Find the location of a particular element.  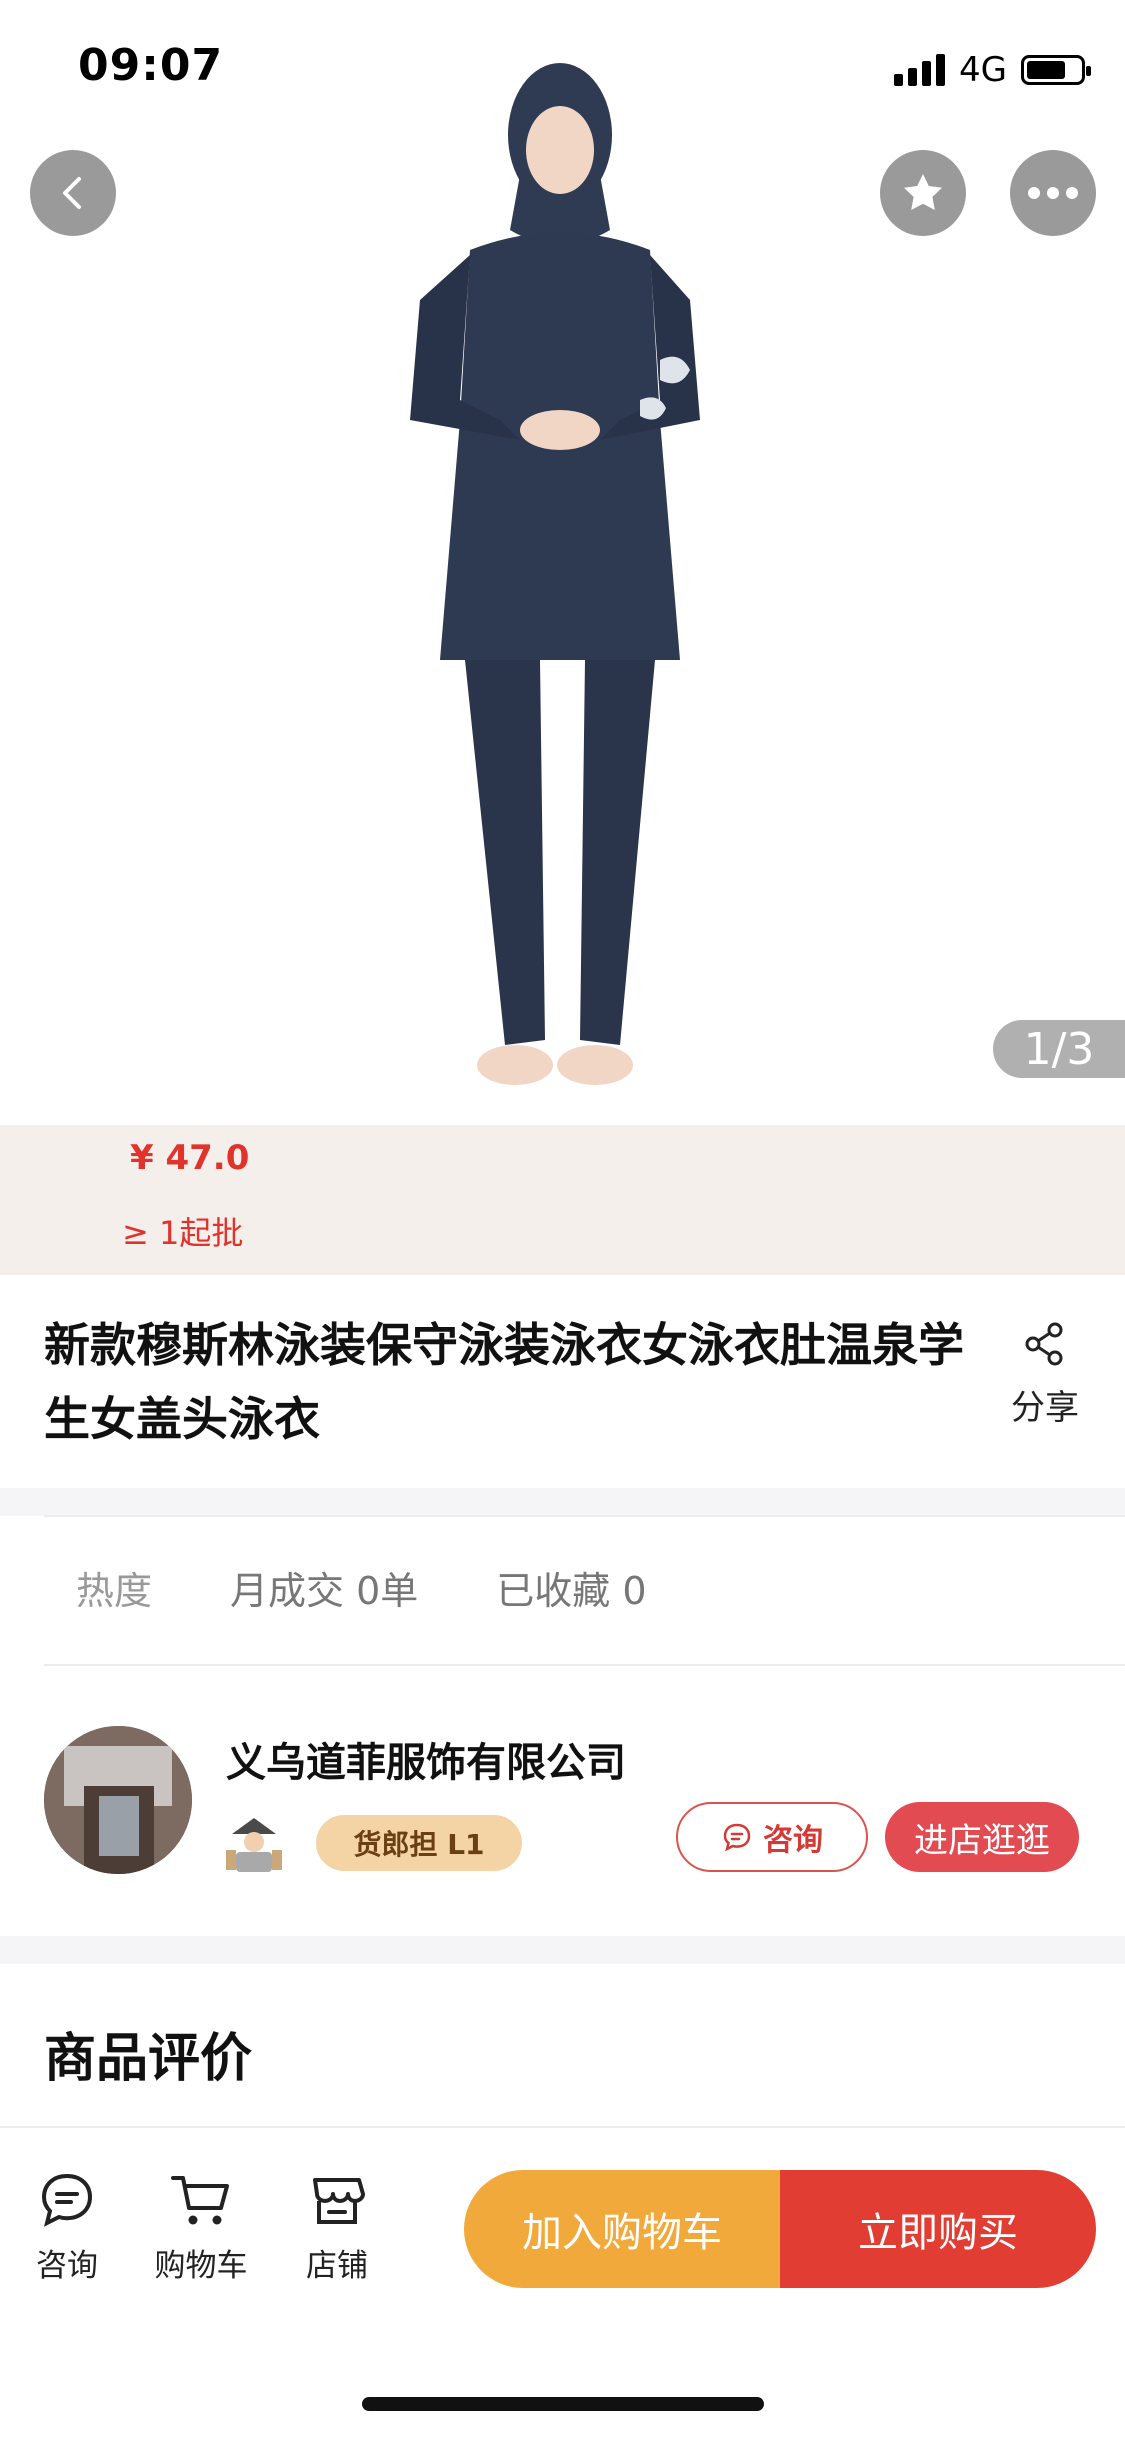

buy-now-button: 立即购买 is located at coordinates (938, 2229).